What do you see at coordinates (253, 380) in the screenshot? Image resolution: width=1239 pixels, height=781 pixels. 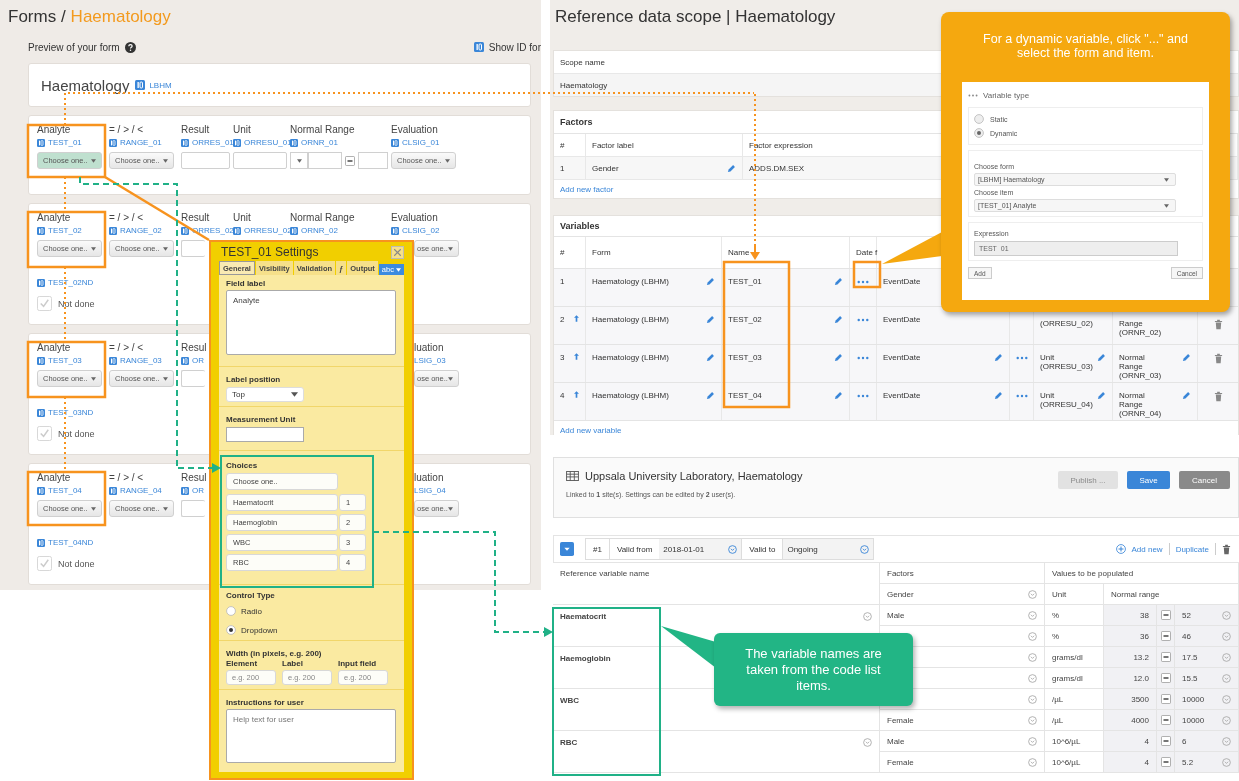 I see `field-label: Label position` at bounding box center [253, 380].